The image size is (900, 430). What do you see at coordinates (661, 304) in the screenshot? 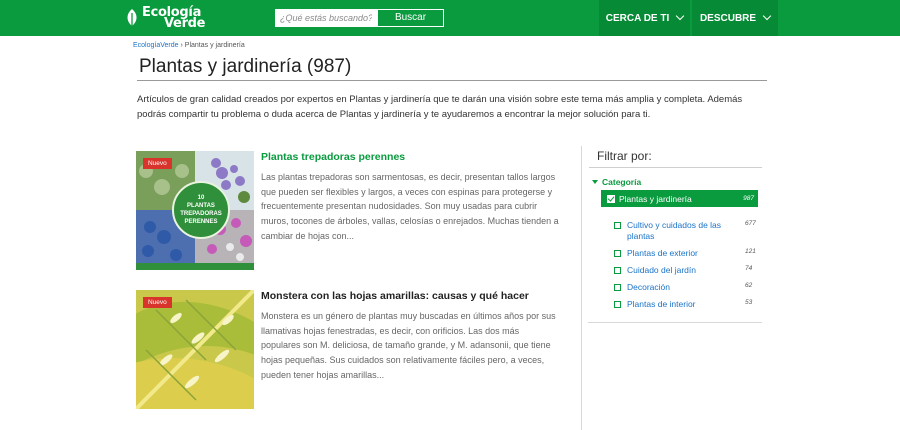
I see `filter-item-label: Plantas de interior` at bounding box center [661, 304].